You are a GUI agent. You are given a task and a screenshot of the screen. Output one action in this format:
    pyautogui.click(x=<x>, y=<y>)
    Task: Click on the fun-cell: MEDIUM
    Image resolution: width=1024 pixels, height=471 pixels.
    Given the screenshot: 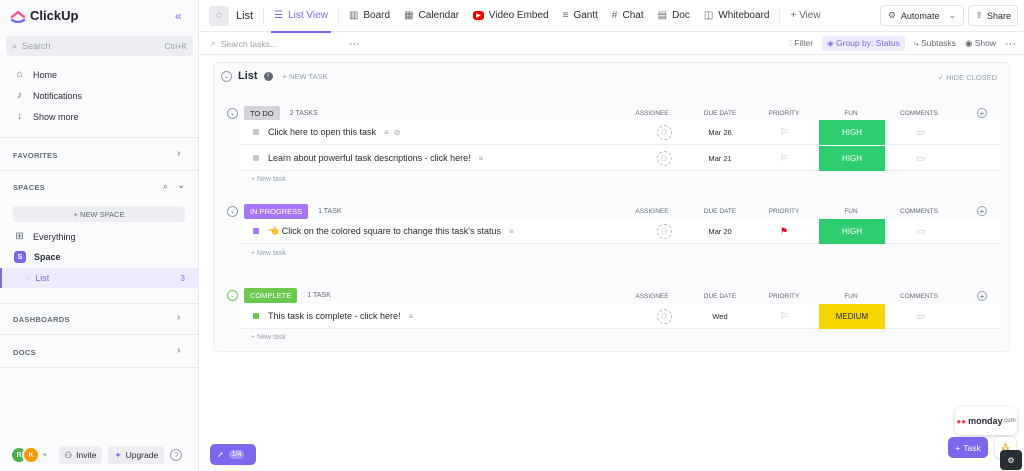 What is the action you would take?
    pyautogui.click(x=852, y=316)
    